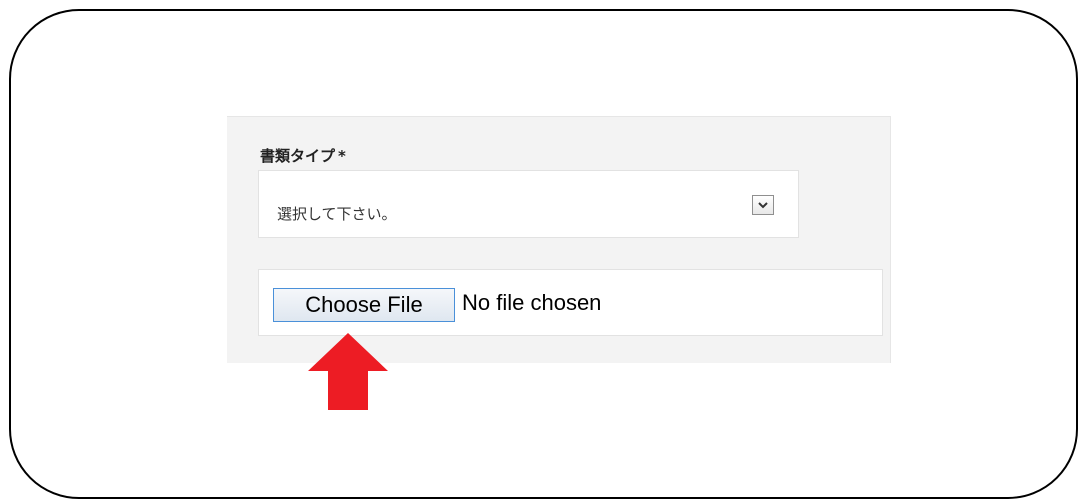 This screenshot has width=1083, height=503. What do you see at coordinates (342, 156) in the screenshot?
I see `required-mark: *` at bounding box center [342, 156].